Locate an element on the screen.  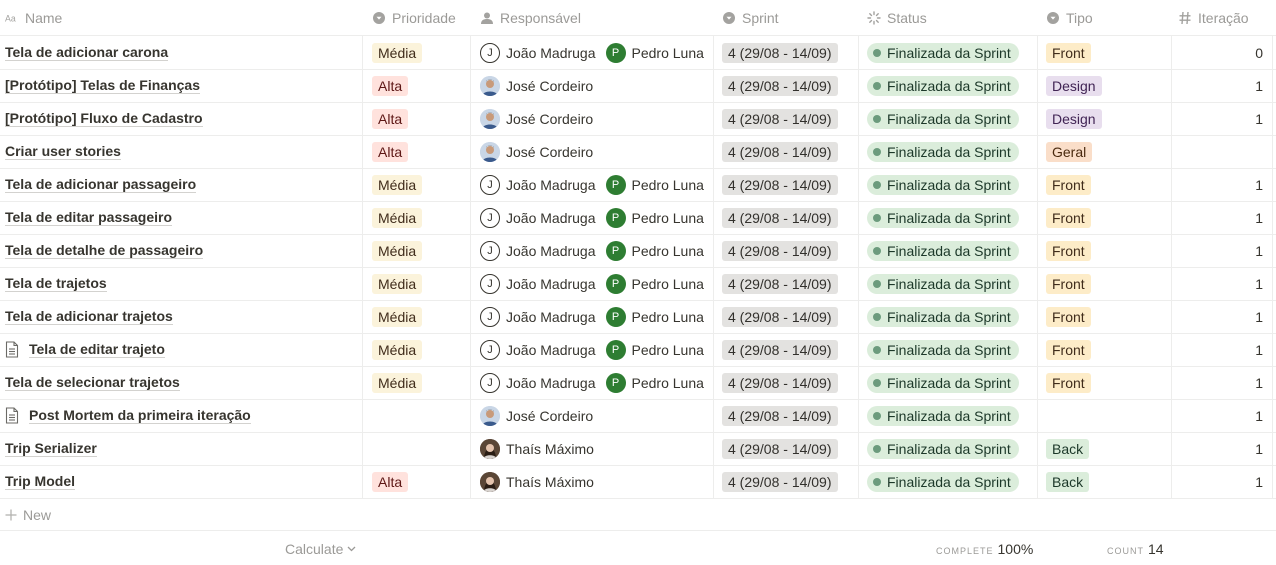
cell-tipo: Geral is located at coordinates (1106, 151).